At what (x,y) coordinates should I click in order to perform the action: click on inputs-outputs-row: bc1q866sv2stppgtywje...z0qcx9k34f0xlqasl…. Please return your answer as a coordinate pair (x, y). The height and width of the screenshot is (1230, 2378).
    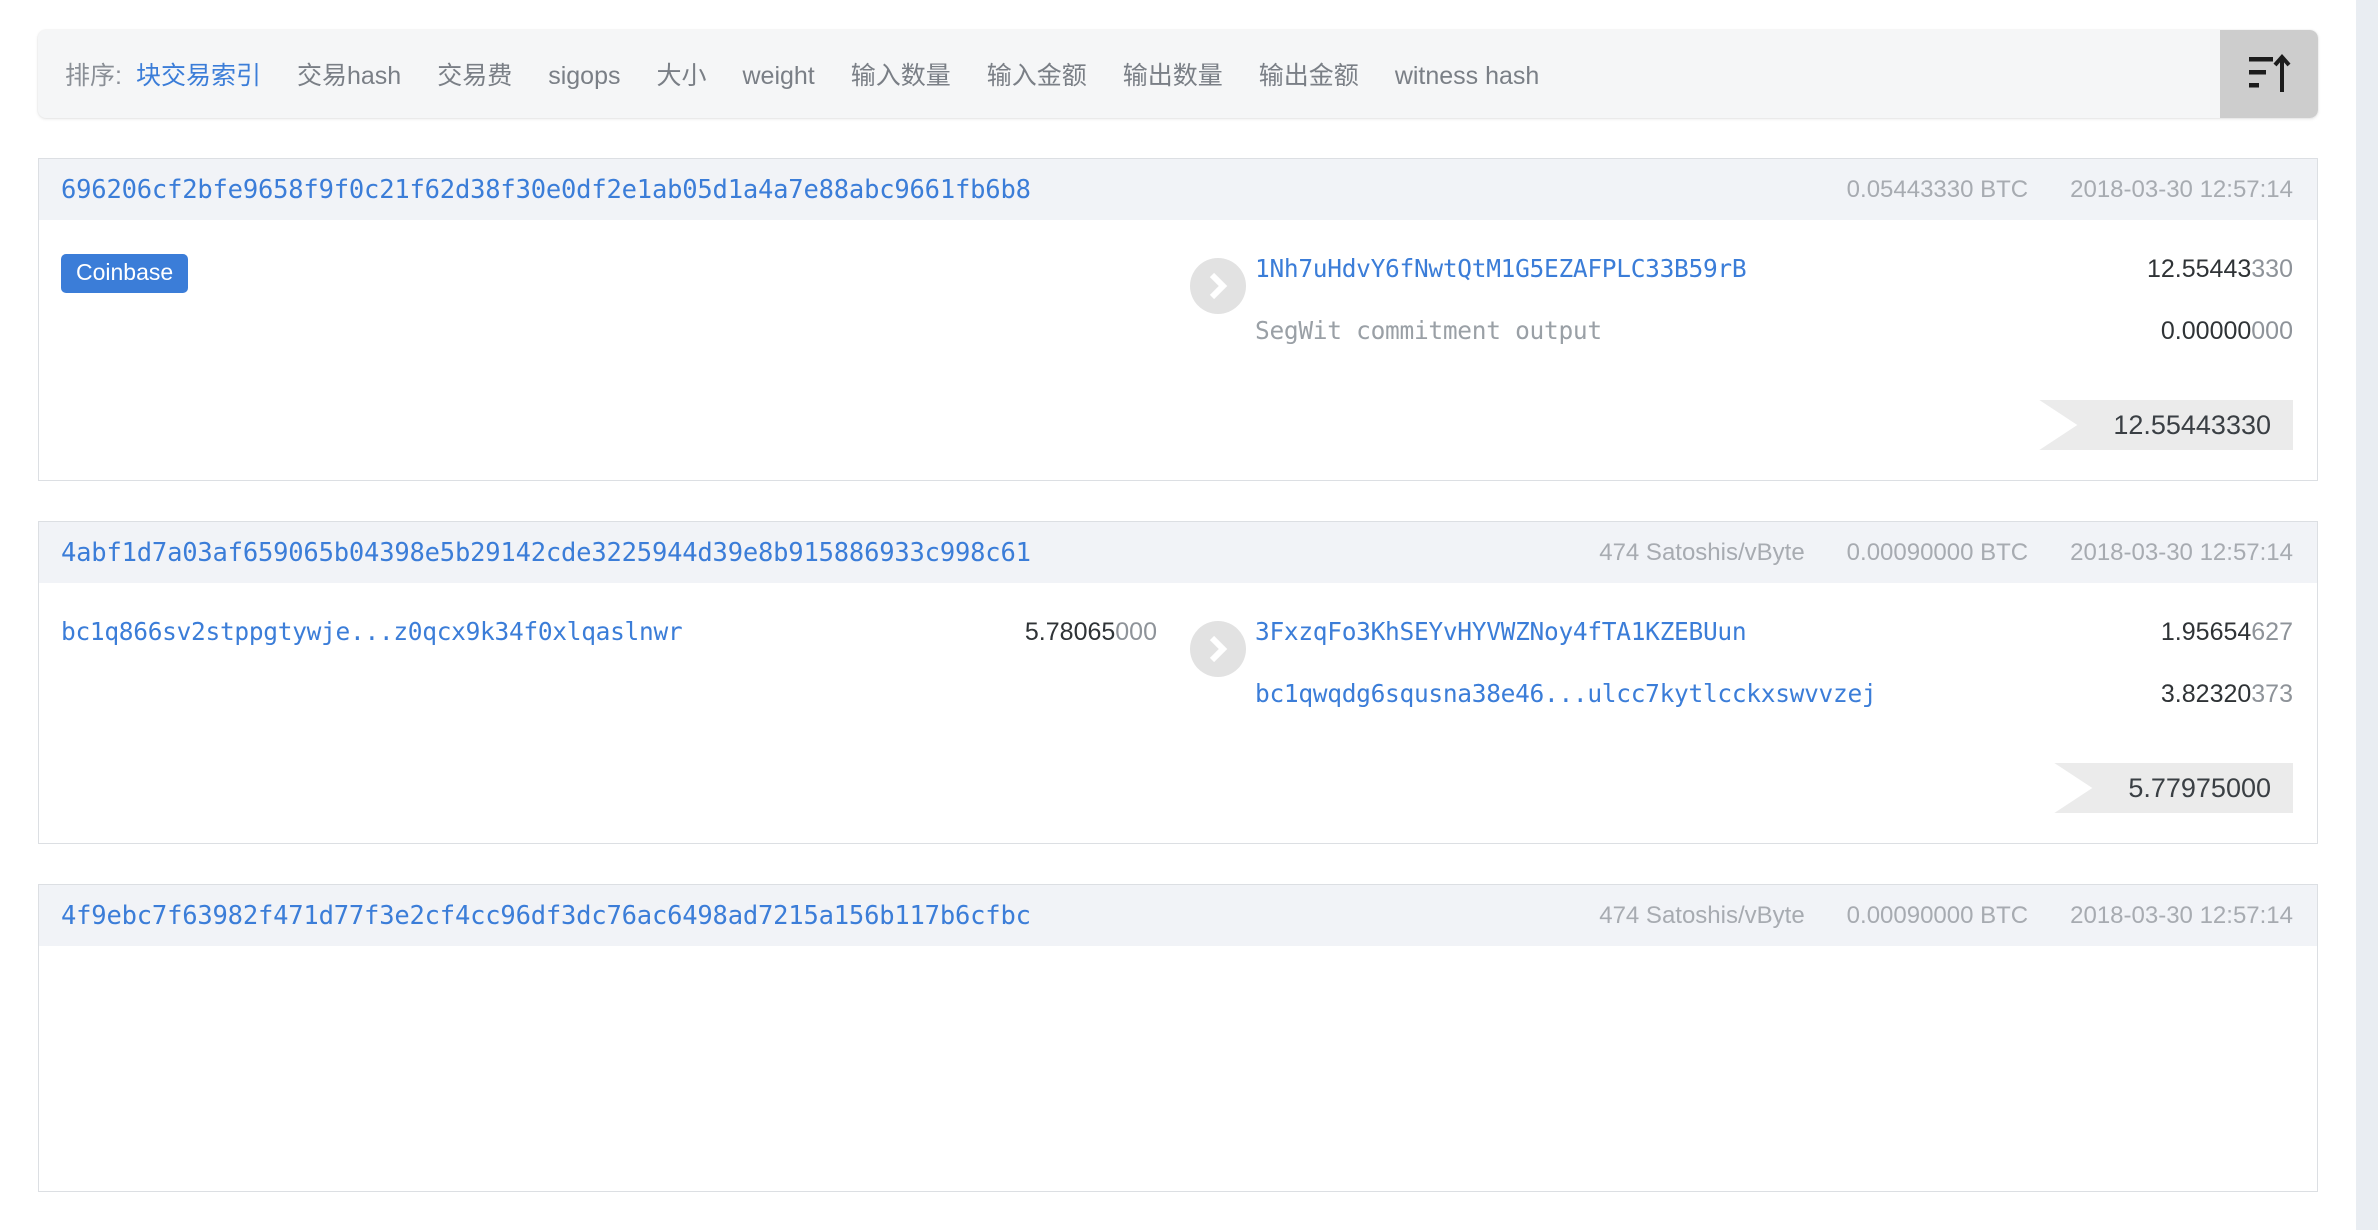
    Looking at the image, I should click on (1177, 672).